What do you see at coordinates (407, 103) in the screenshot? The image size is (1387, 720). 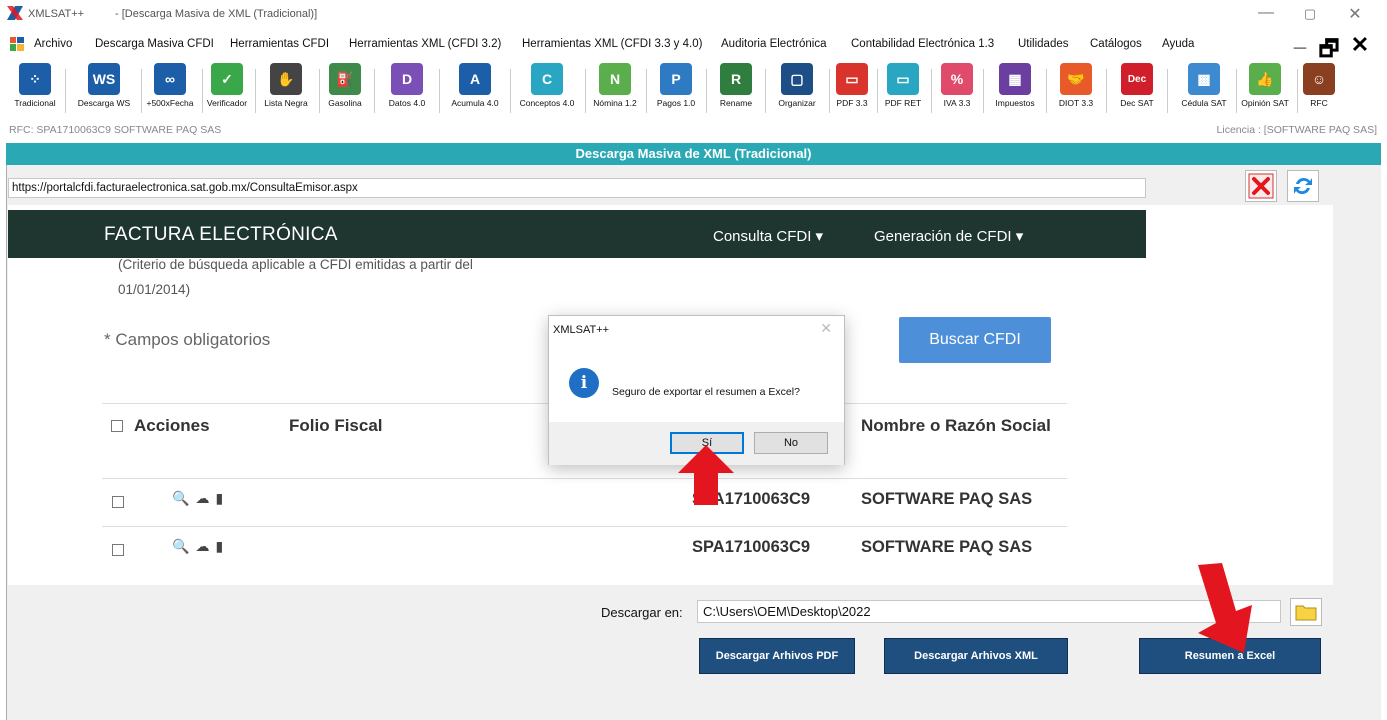 I see `toolbar-button-label: Datos 4.0` at bounding box center [407, 103].